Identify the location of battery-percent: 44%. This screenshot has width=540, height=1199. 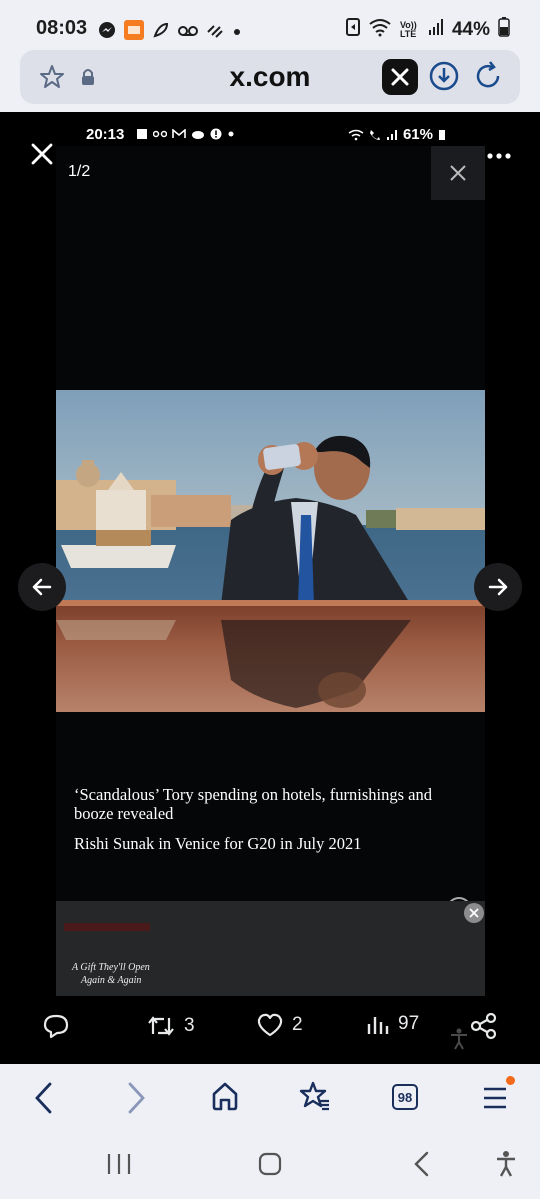
(470, 29).